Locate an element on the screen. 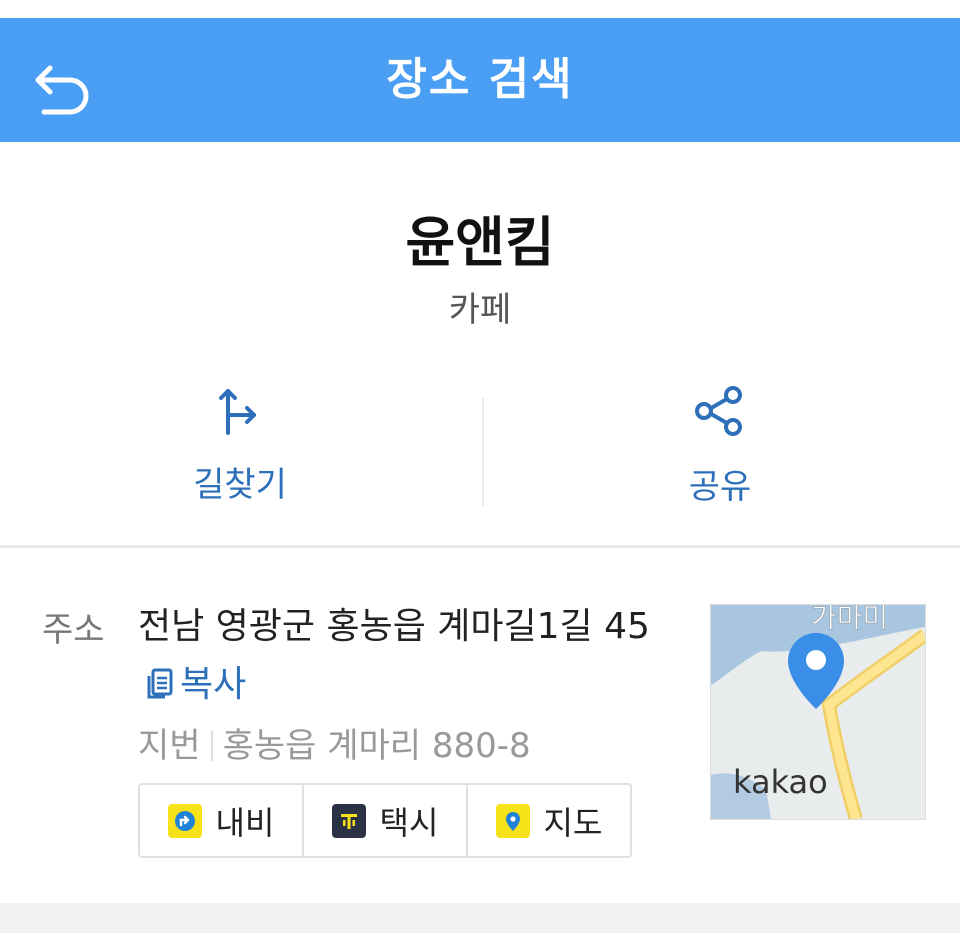 This screenshot has height=933, width=960. header-bar: 장소 검색 is located at coordinates (480, 80).